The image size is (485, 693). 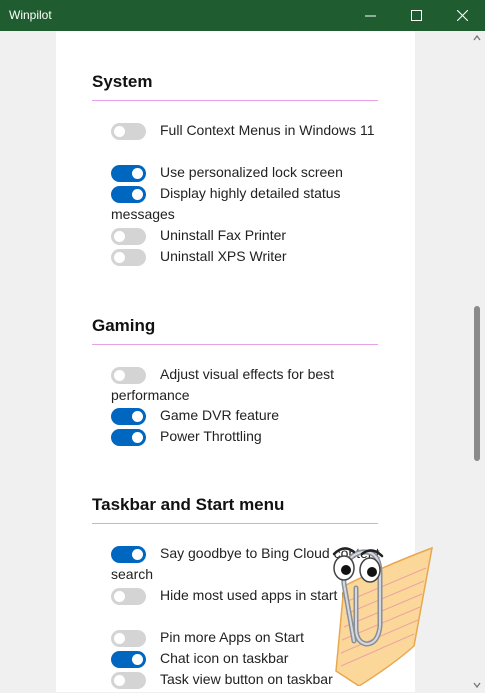 I want to click on close-button, so click(x=462, y=15).